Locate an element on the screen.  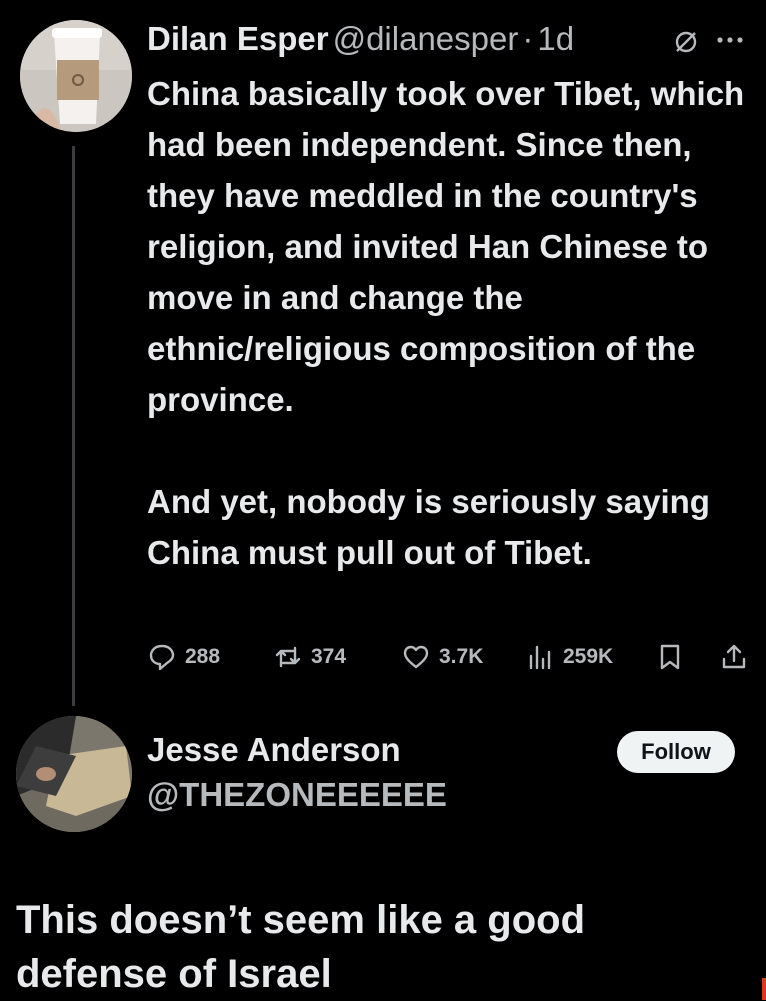
follow-button: Follow is located at coordinates (676, 752).